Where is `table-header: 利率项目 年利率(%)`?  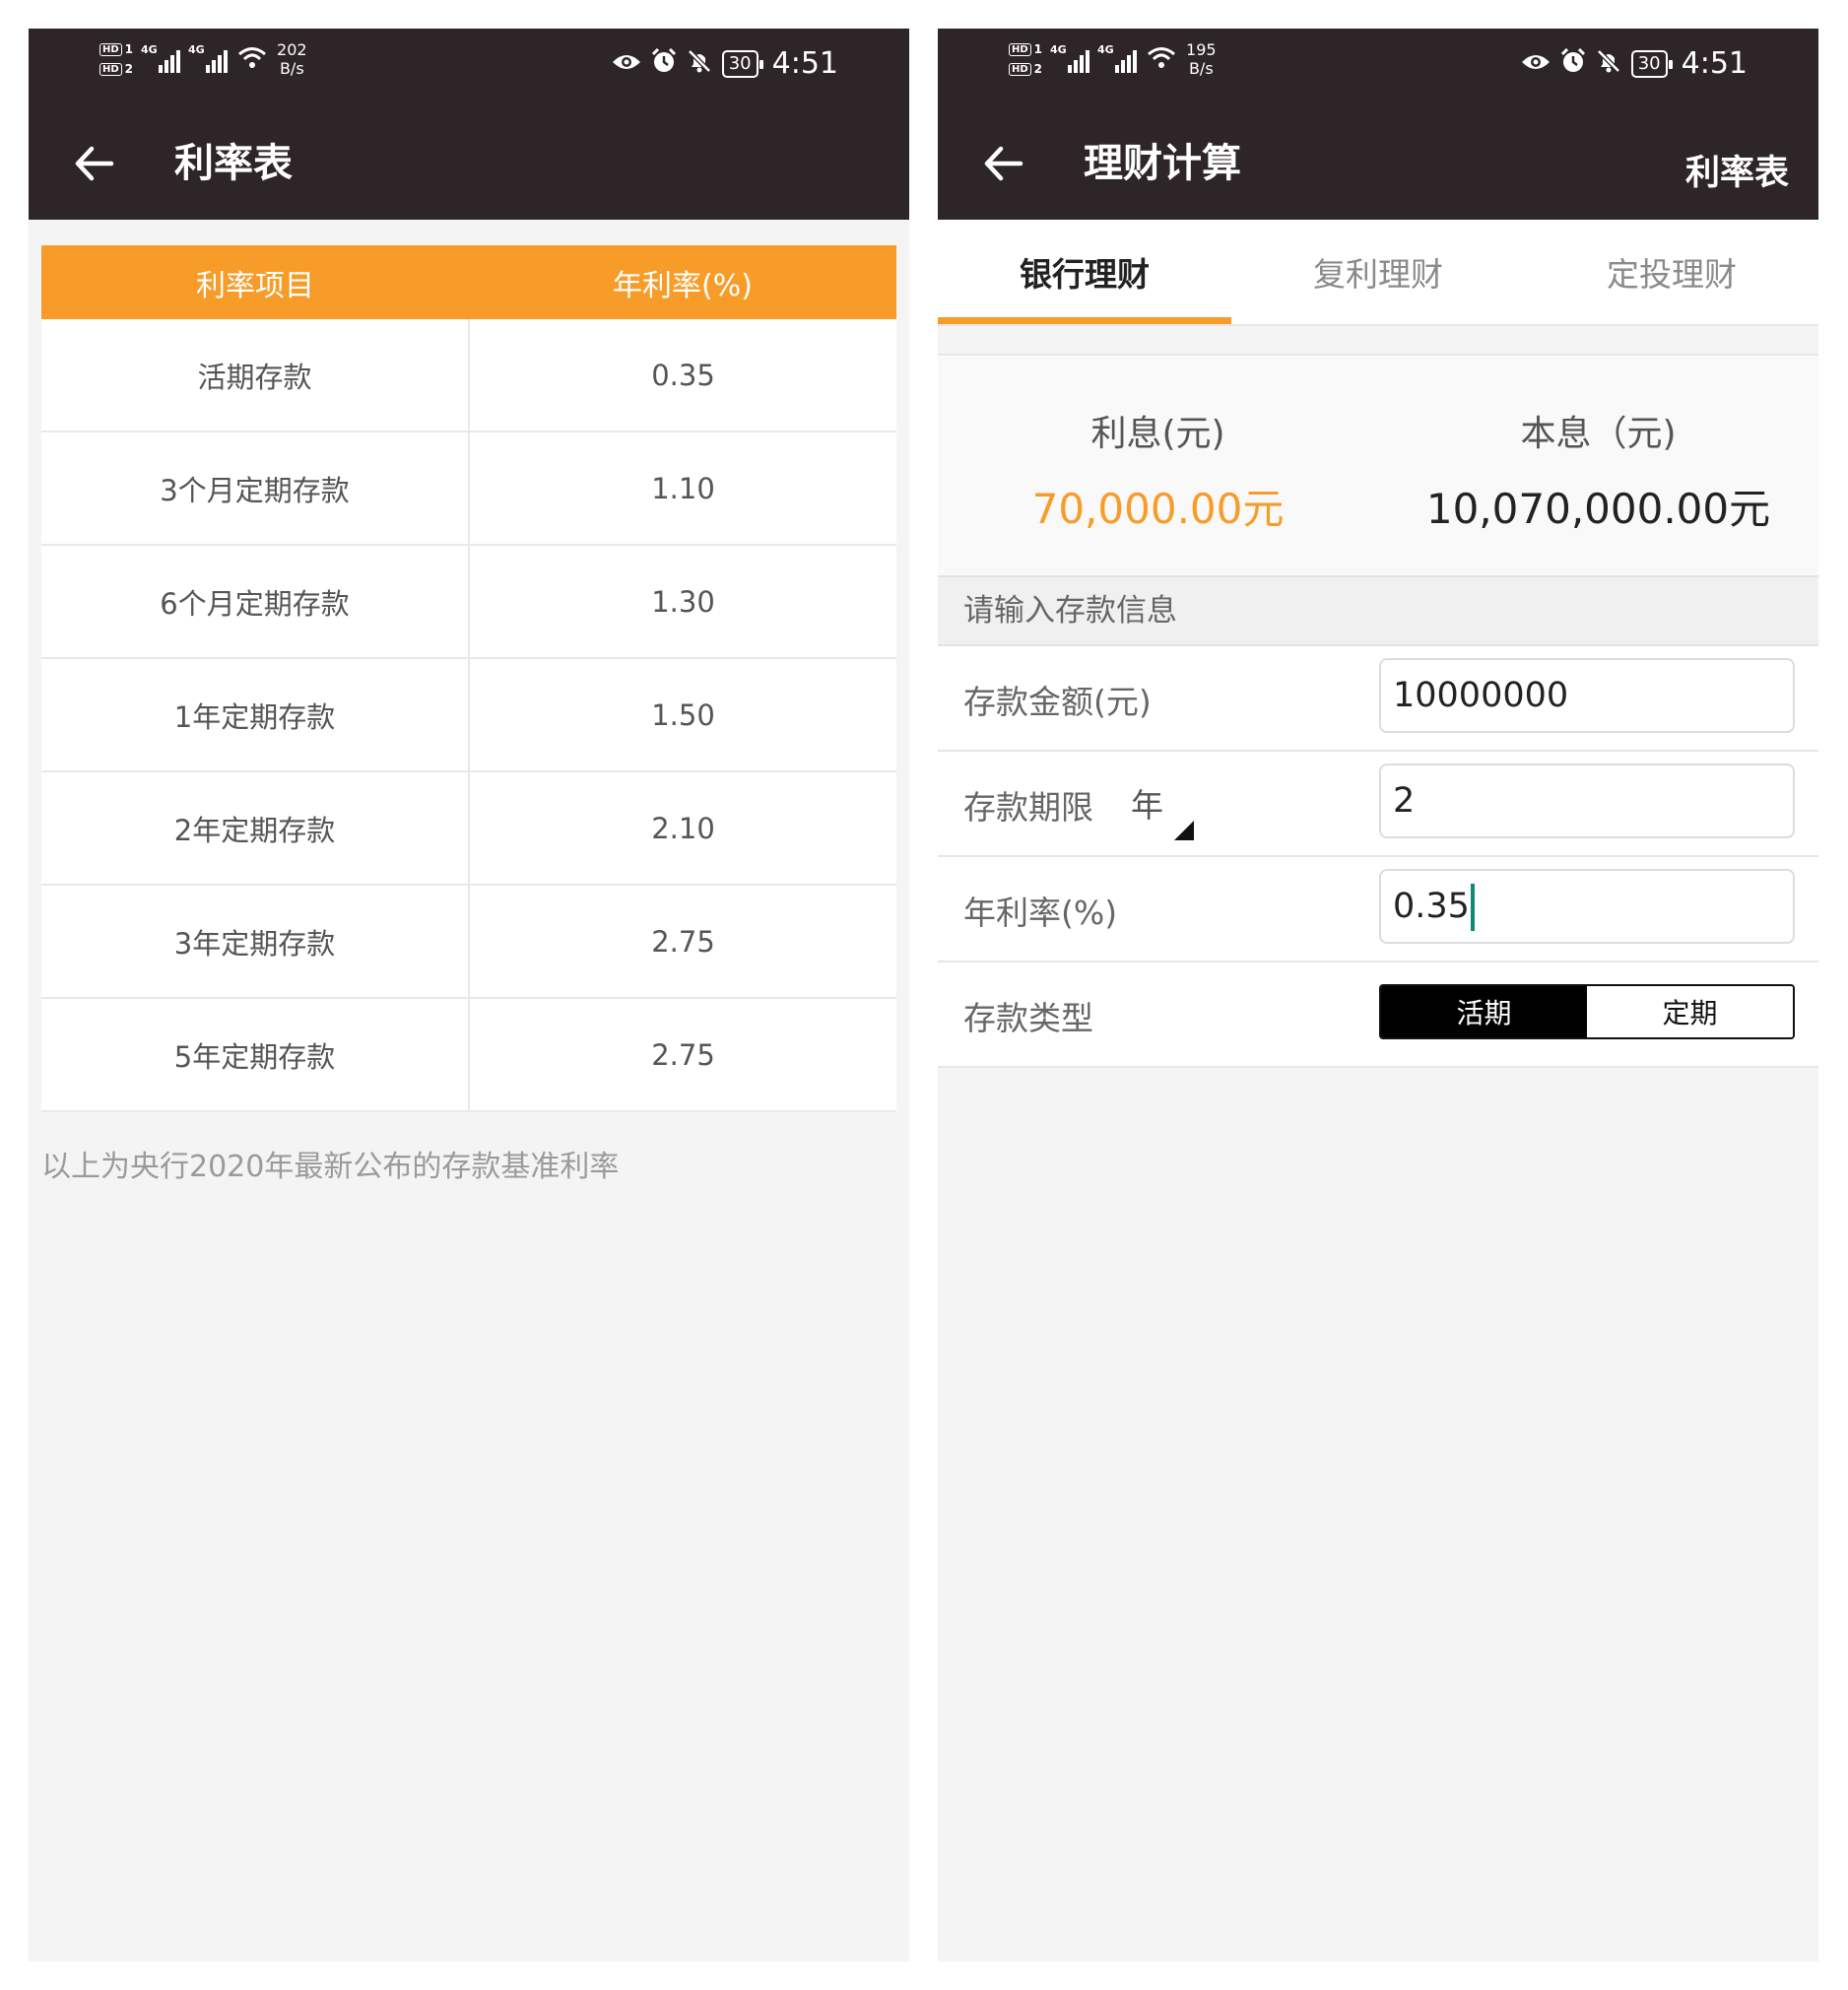 table-header: 利率项目 年利率(%) is located at coordinates (468, 282).